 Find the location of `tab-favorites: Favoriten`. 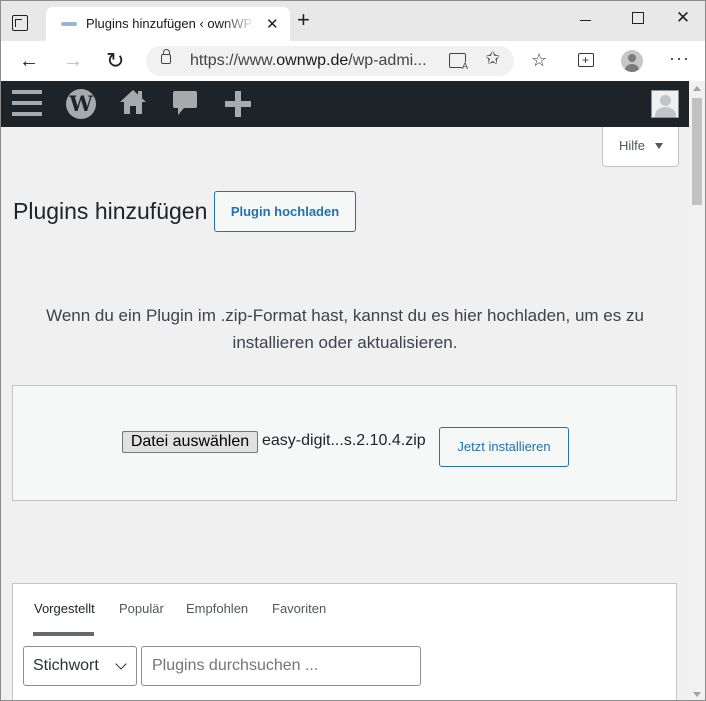

tab-favorites: Favoriten is located at coordinates (299, 608).